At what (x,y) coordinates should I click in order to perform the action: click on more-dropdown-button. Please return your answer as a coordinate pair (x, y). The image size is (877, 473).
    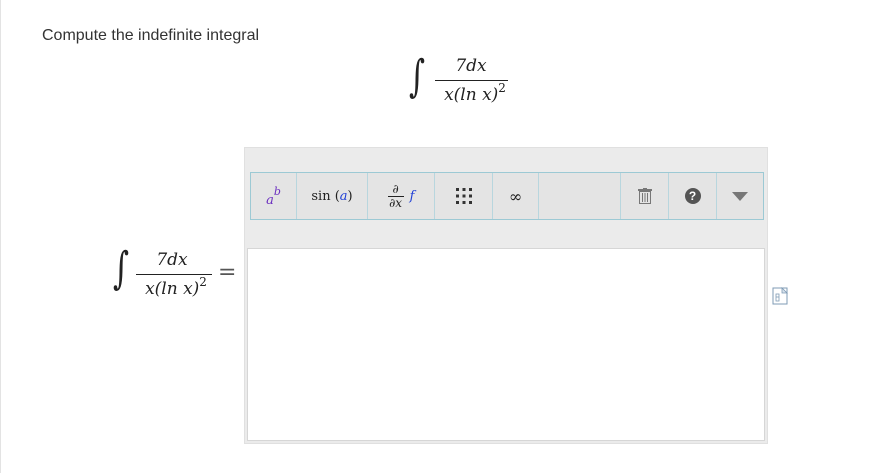
    Looking at the image, I should click on (740, 196).